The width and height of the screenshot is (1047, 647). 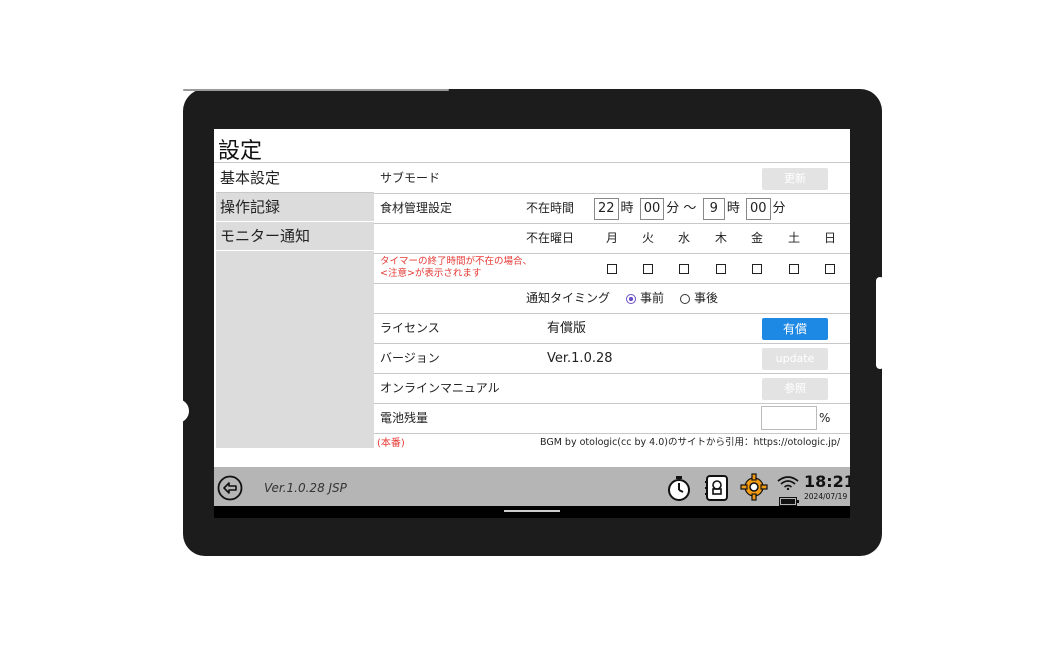 What do you see at coordinates (316, 90) in the screenshot?
I see `device-top-edge` at bounding box center [316, 90].